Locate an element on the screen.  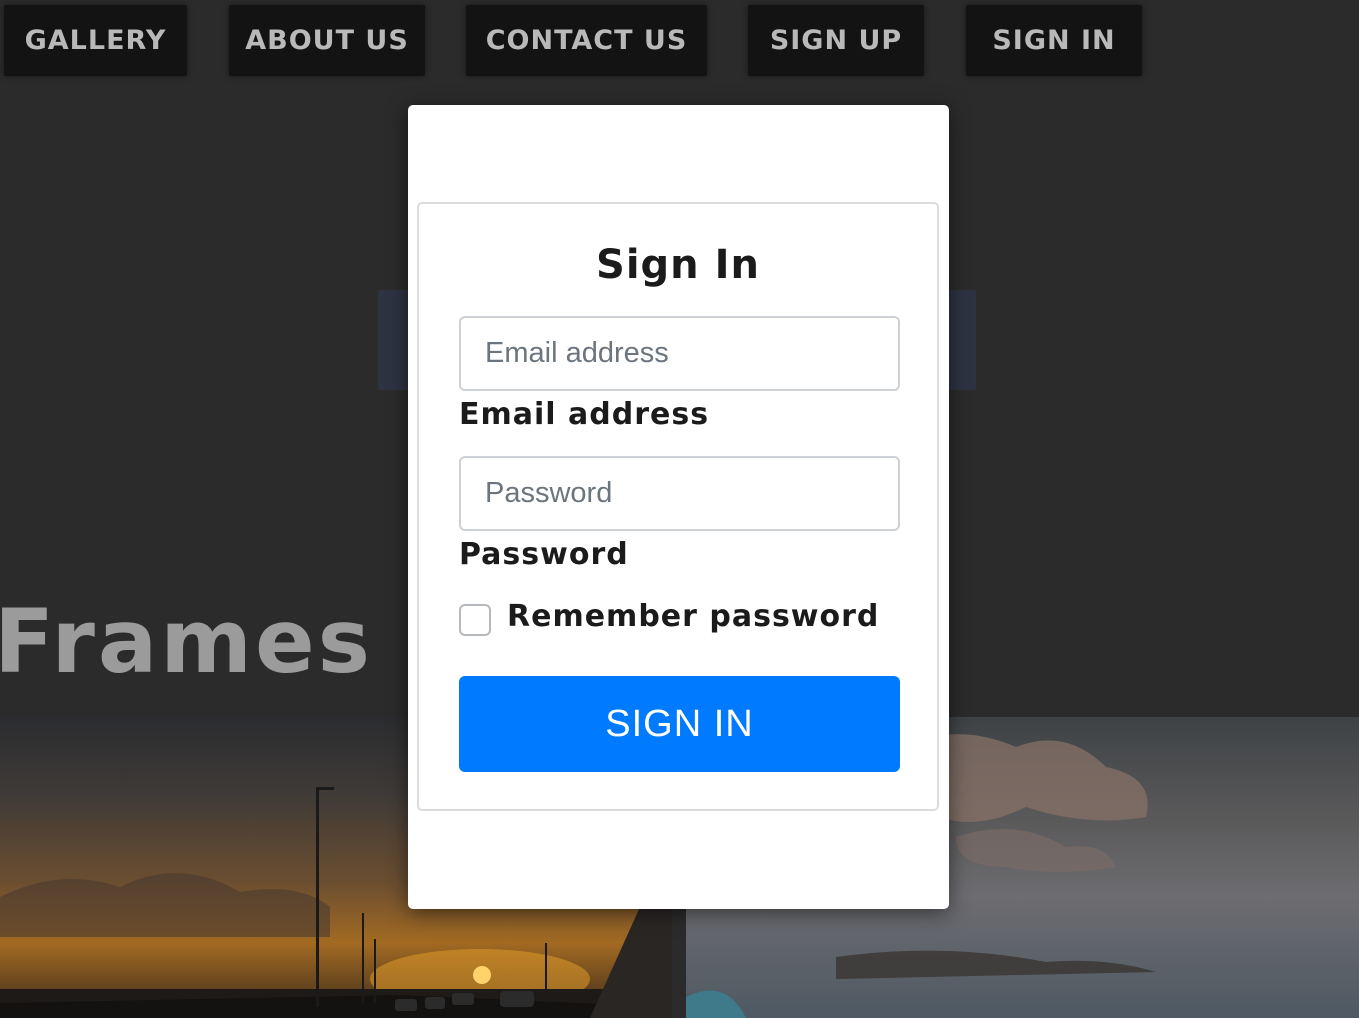
email-input is located at coordinates (679, 353).